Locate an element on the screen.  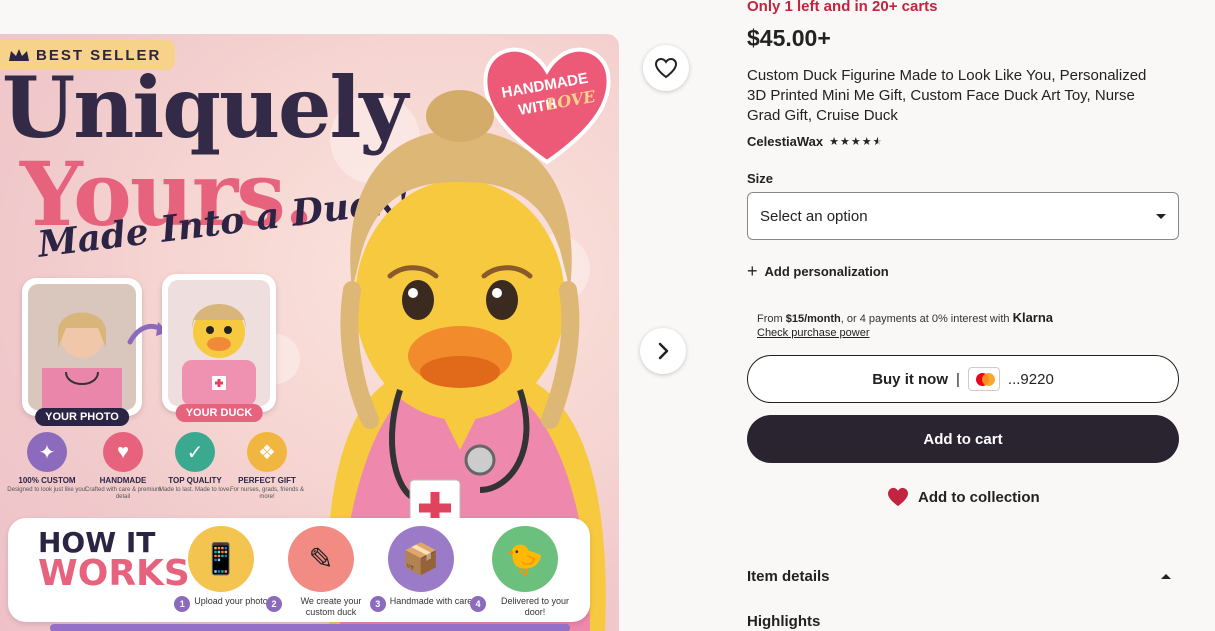
favorite-button is located at coordinates (666, 68).